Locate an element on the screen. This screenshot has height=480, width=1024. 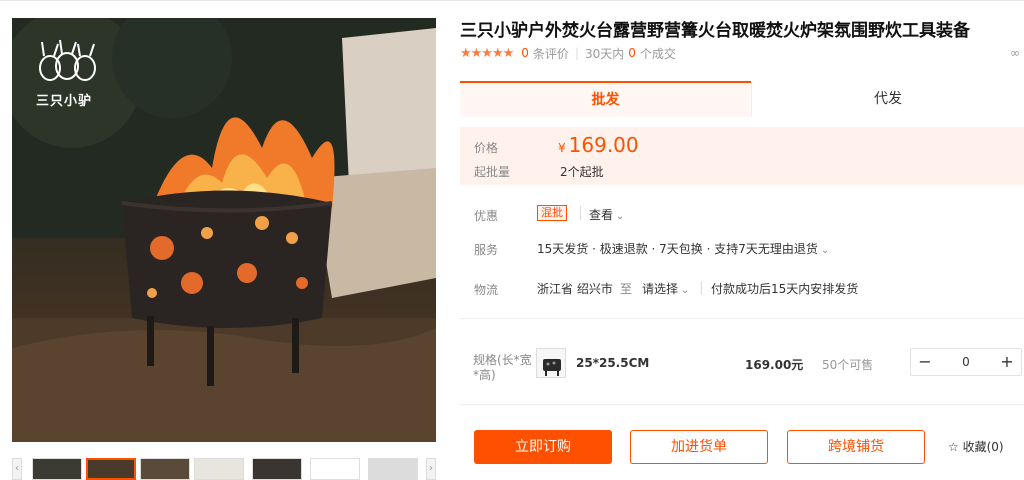
promo-view-dropdown: 查看 ⌄ is located at coordinates (606, 214).